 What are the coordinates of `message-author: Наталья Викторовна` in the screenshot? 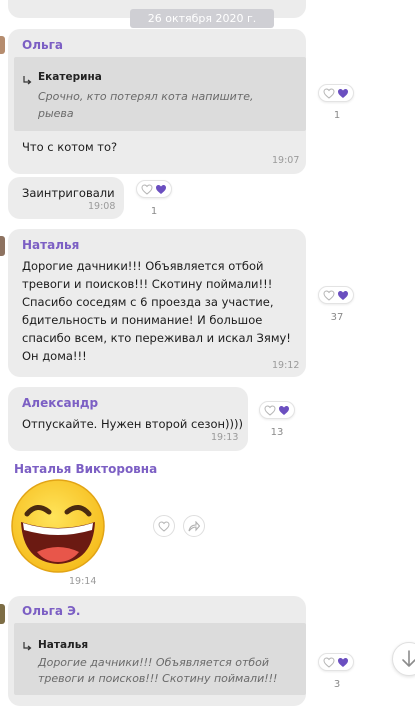 It's located at (85, 469).